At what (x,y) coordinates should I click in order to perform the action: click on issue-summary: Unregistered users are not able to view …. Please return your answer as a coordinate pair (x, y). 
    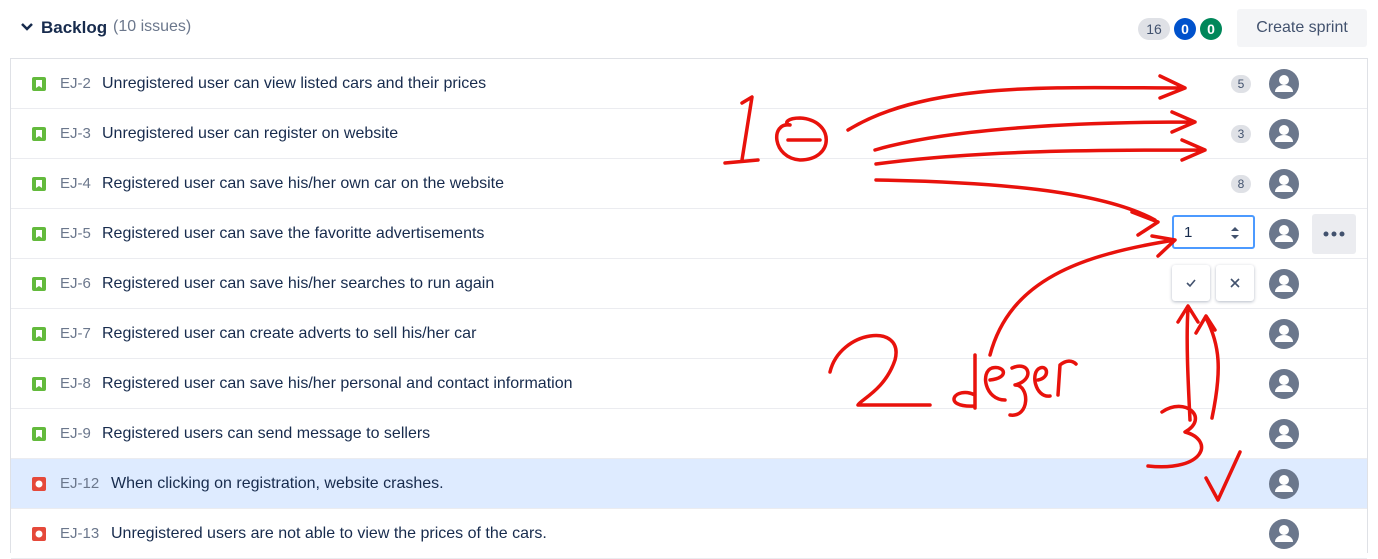
    Looking at the image, I should click on (329, 533).